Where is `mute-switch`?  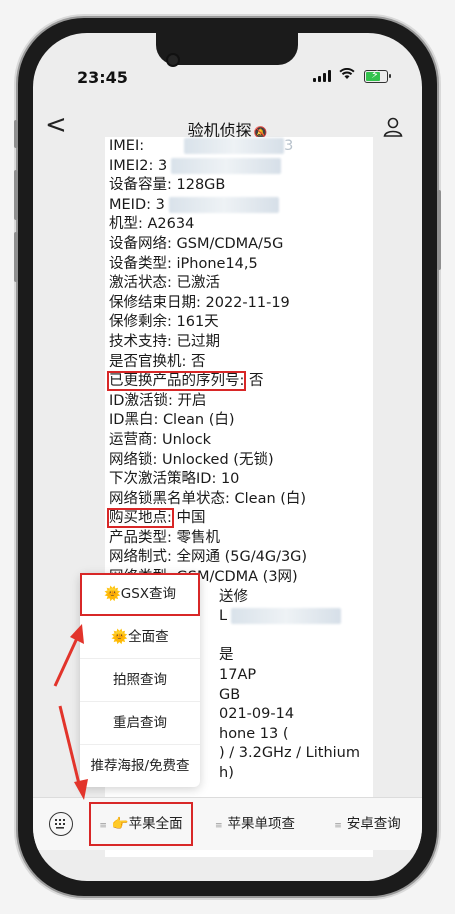 mute-switch is located at coordinates (16, 134).